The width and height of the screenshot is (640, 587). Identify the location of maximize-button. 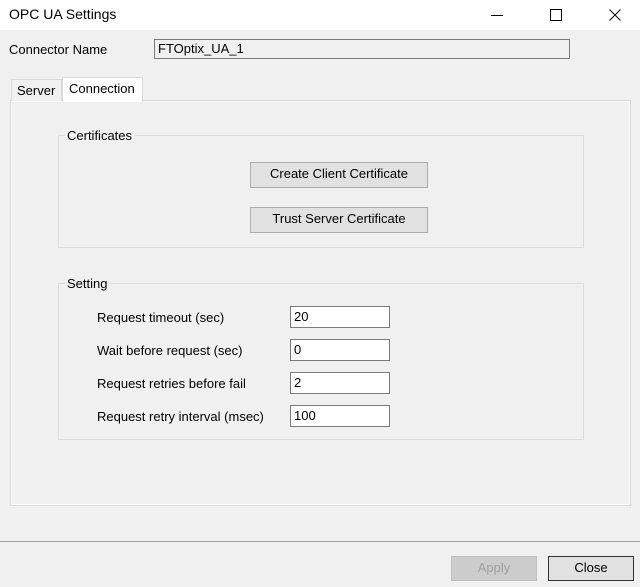
(556, 15).